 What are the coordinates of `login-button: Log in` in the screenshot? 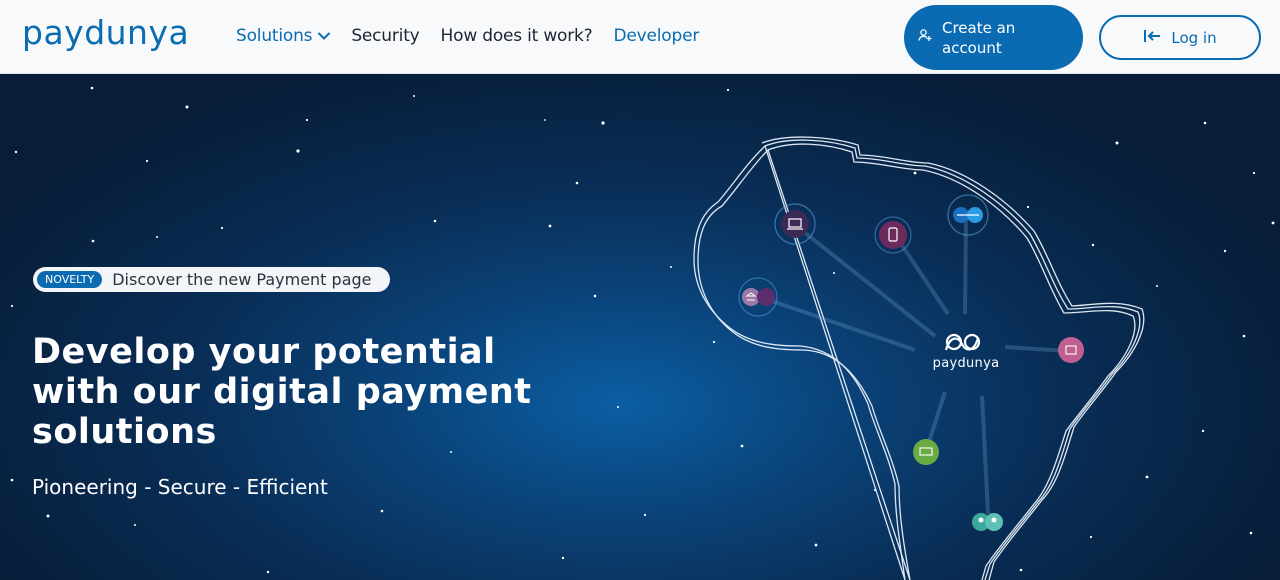 It's located at (1180, 37).